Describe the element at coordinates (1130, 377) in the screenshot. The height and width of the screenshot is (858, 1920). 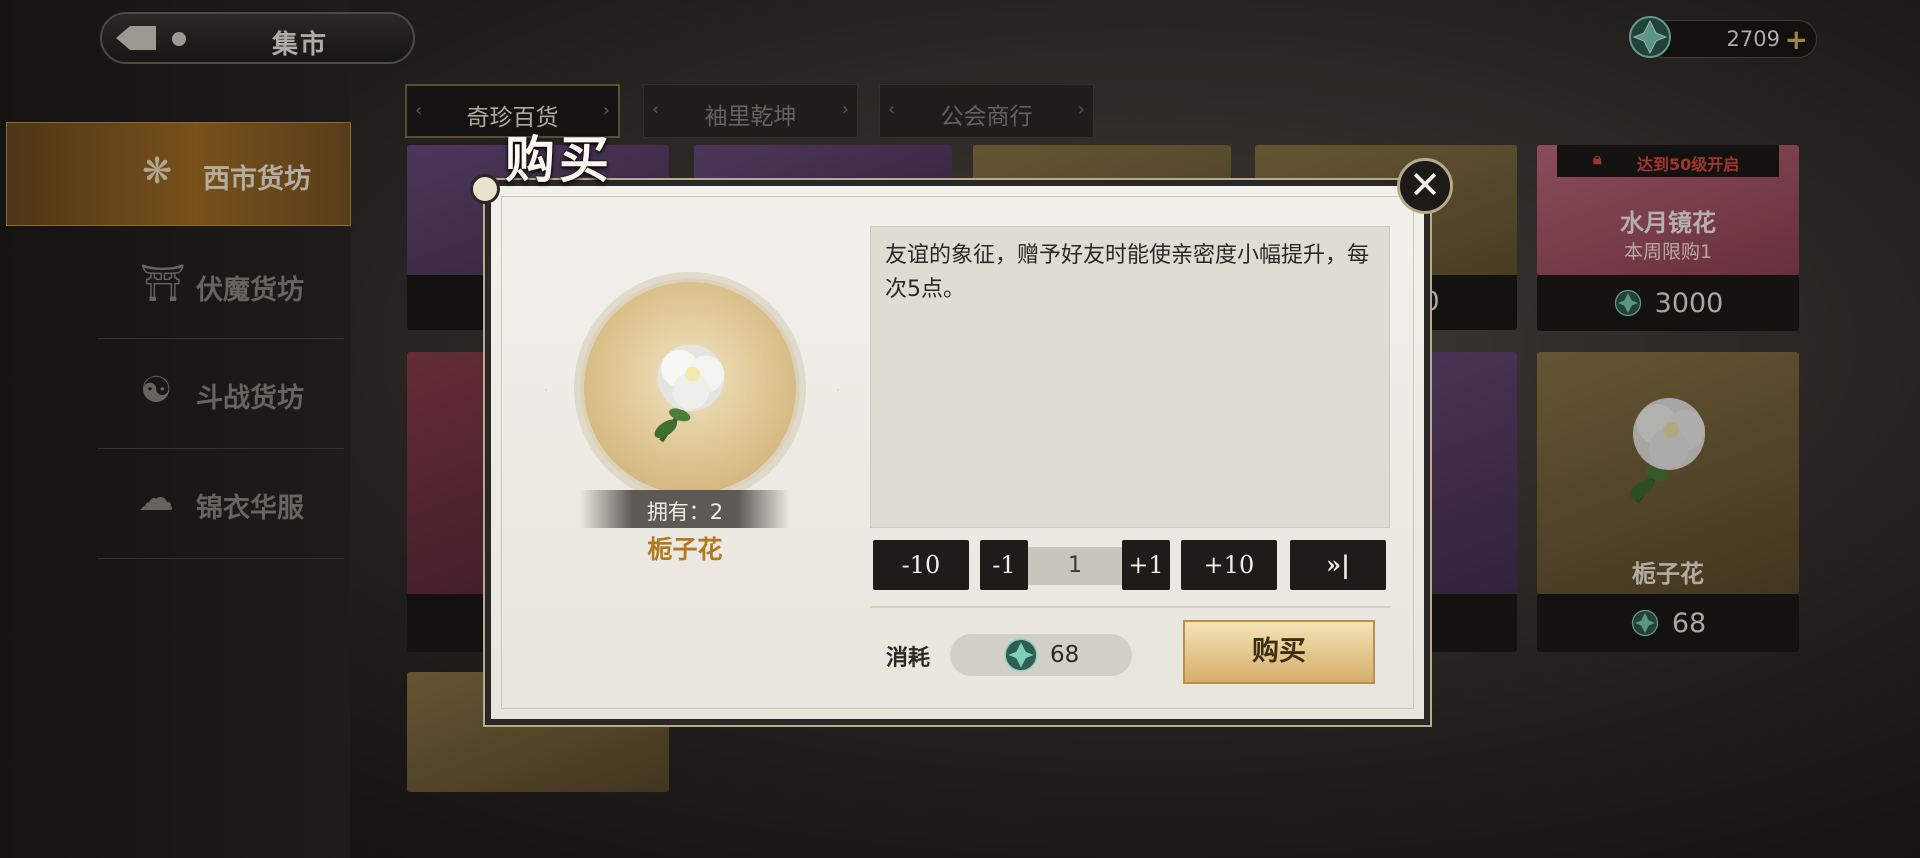
I see `item-description: 友谊的象征，赠予好友时能使亲密度小幅提升，每次5点。` at that location.